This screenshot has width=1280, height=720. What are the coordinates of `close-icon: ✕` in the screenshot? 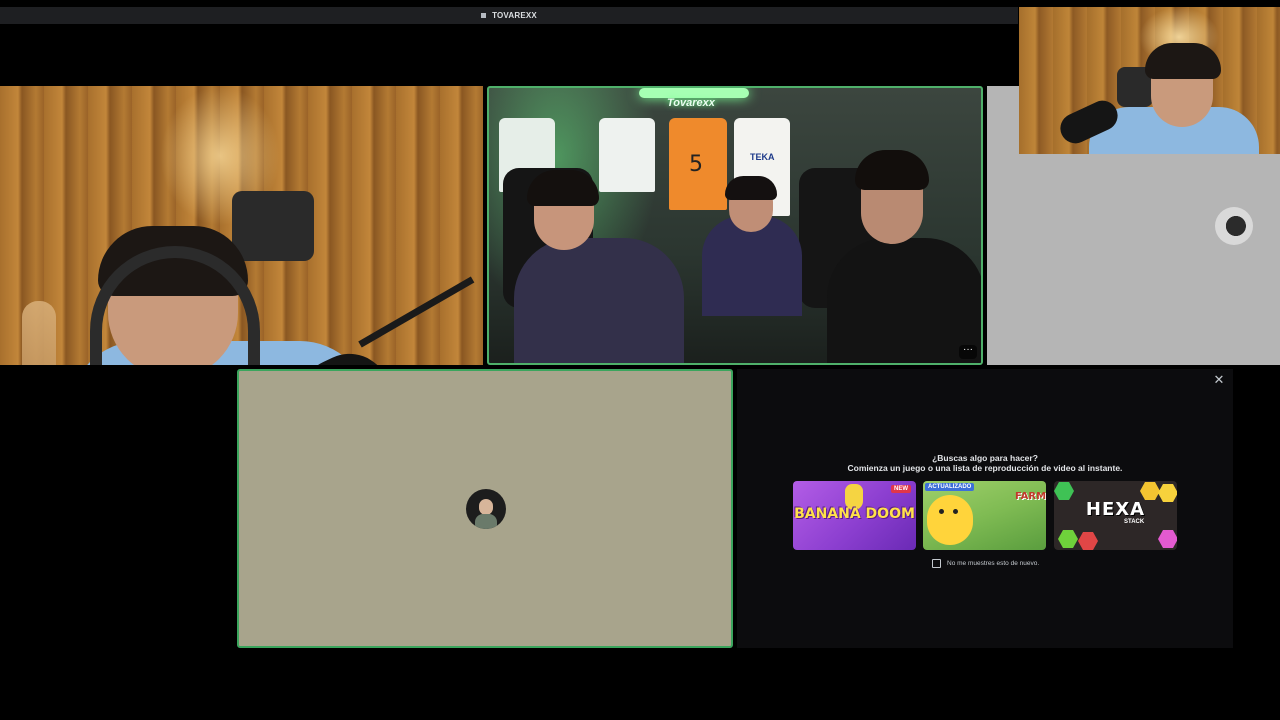 It's located at (1219, 380).